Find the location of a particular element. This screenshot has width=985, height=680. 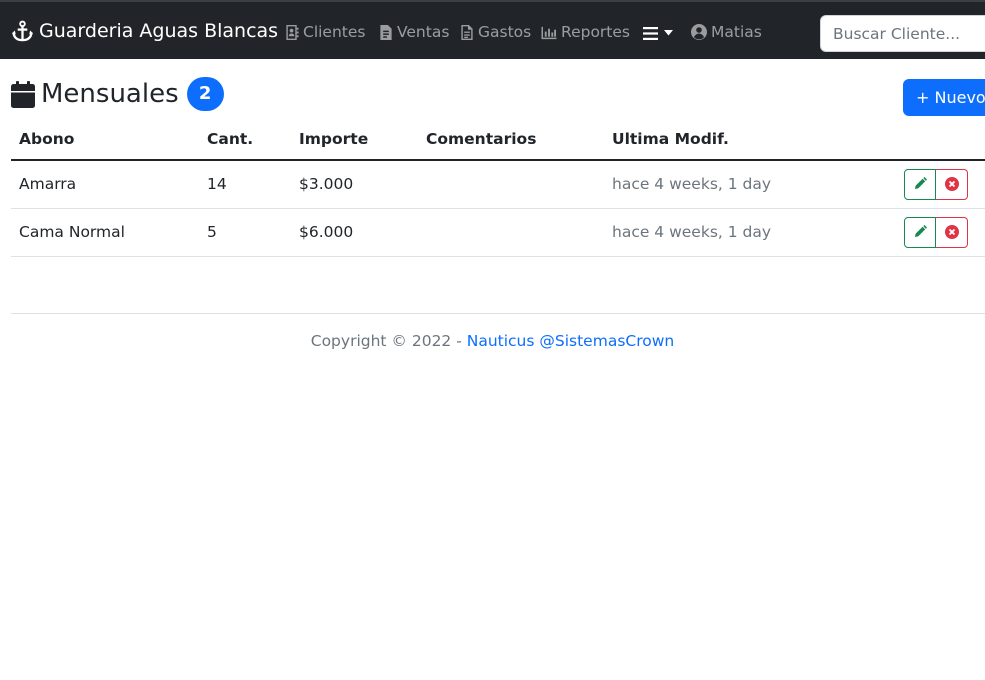

anchor-icon is located at coordinates (22, 30).